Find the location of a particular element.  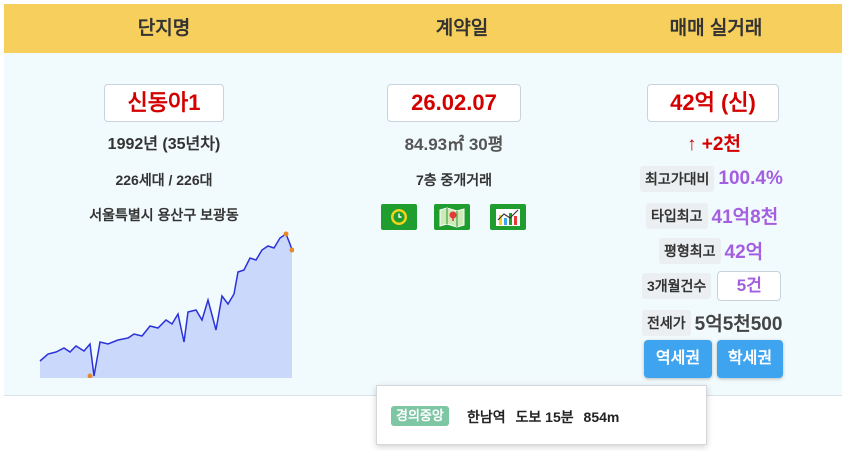

station-tooltip: 경의중앙 한남역 도보 15분 854m is located at coordinates (541, 415).